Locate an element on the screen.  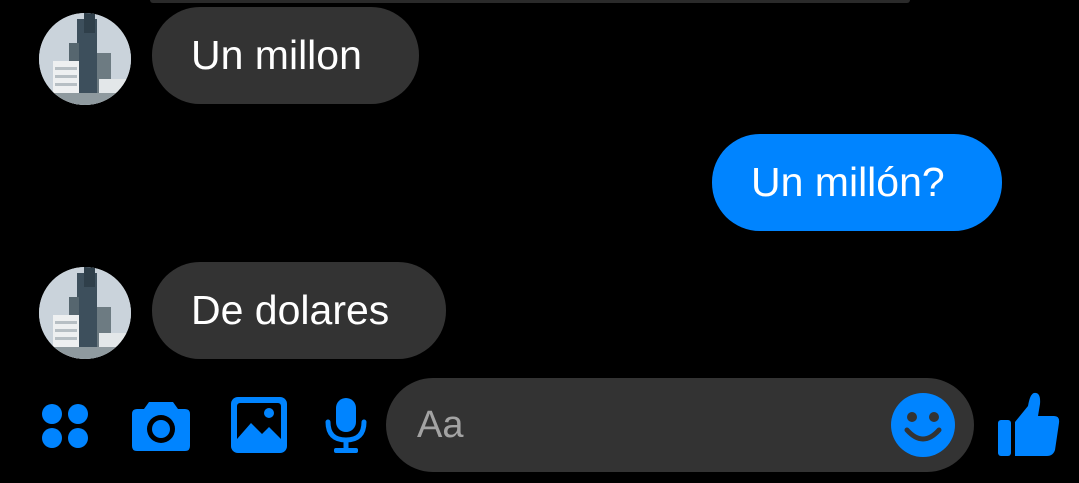
incoming-message-bubble: De dolares is located at coordinates (299, 310).